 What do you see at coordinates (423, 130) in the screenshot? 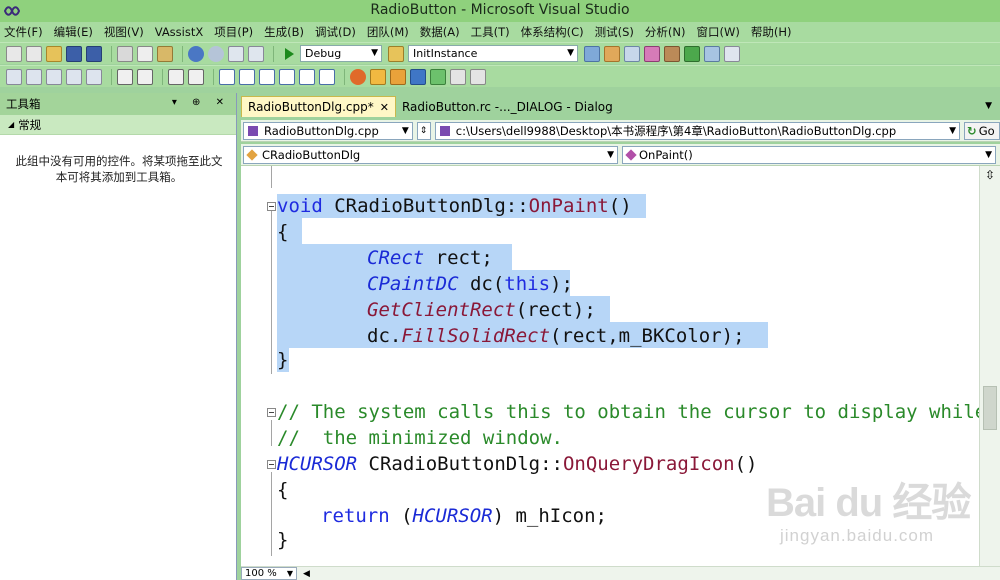
I see `sync-arrows-button: ⇕` at bounding box center [423, 130].